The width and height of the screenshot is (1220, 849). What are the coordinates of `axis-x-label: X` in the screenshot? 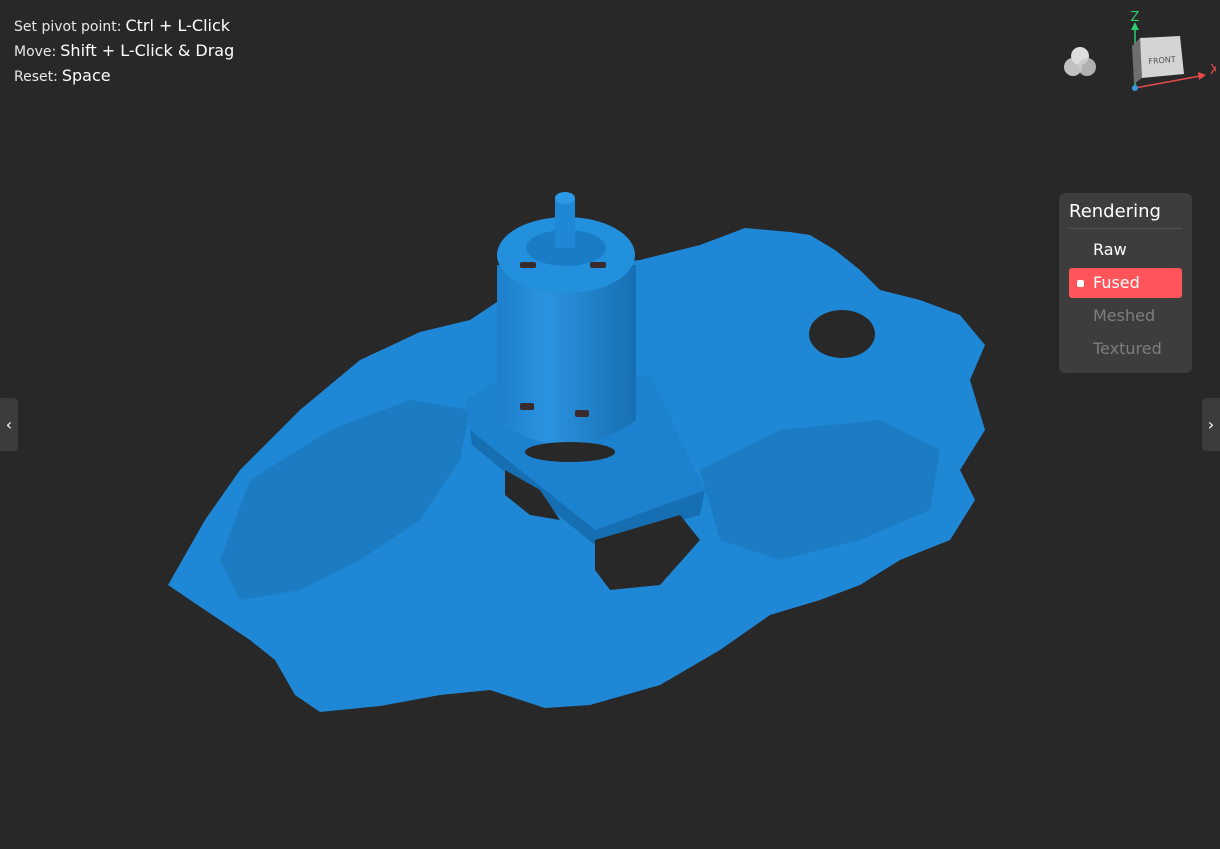 It's located at (1213, 70).